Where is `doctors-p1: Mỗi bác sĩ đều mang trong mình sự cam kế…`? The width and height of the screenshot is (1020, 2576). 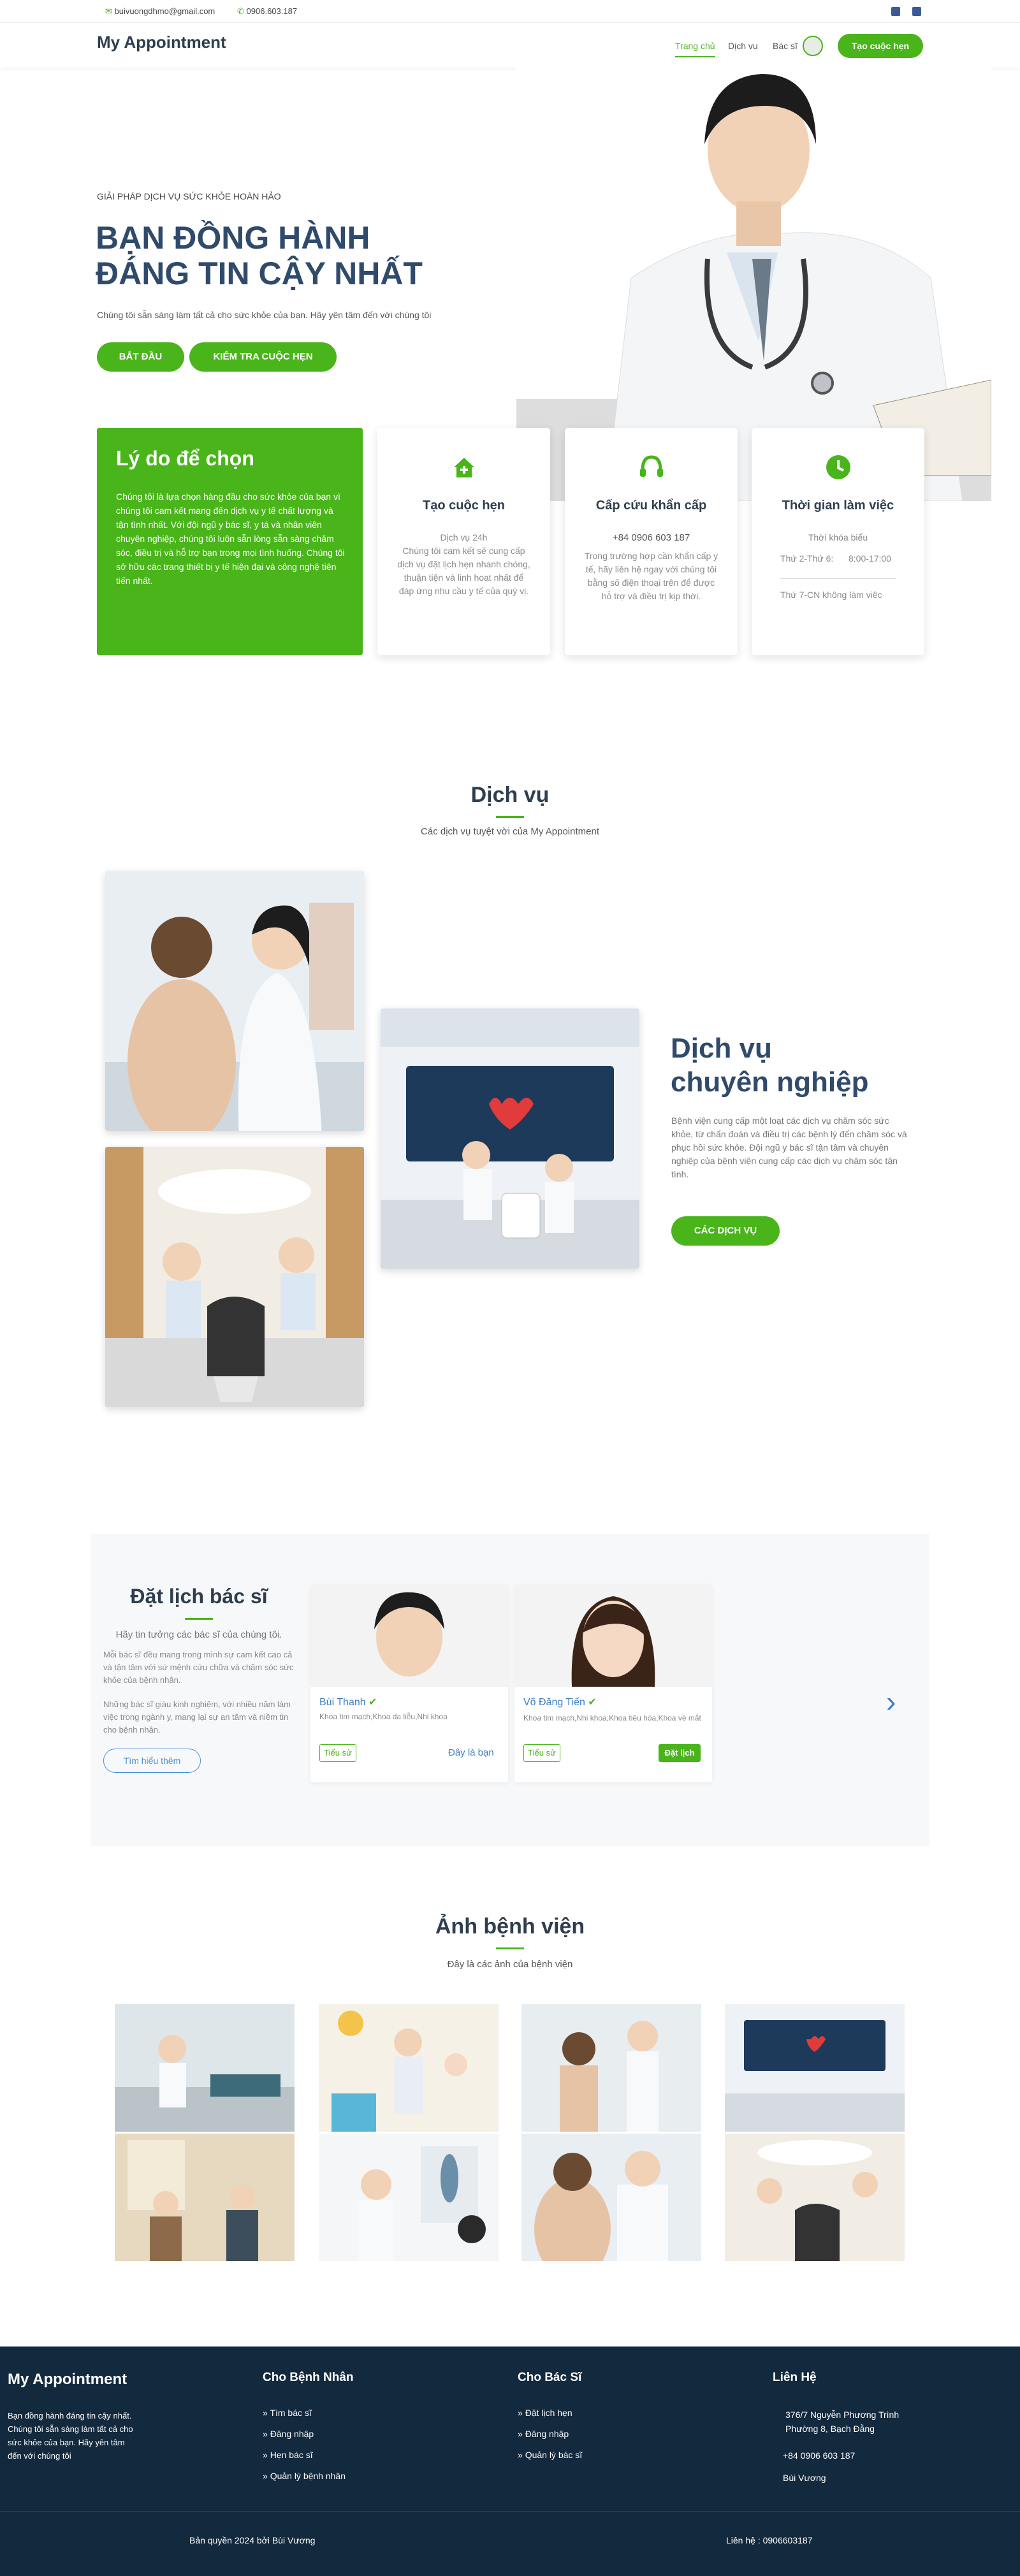 doctors-p1: Mỗi bác sĩ đều mang trong mình sự cam kế… is located at coordinates (198, 1667).